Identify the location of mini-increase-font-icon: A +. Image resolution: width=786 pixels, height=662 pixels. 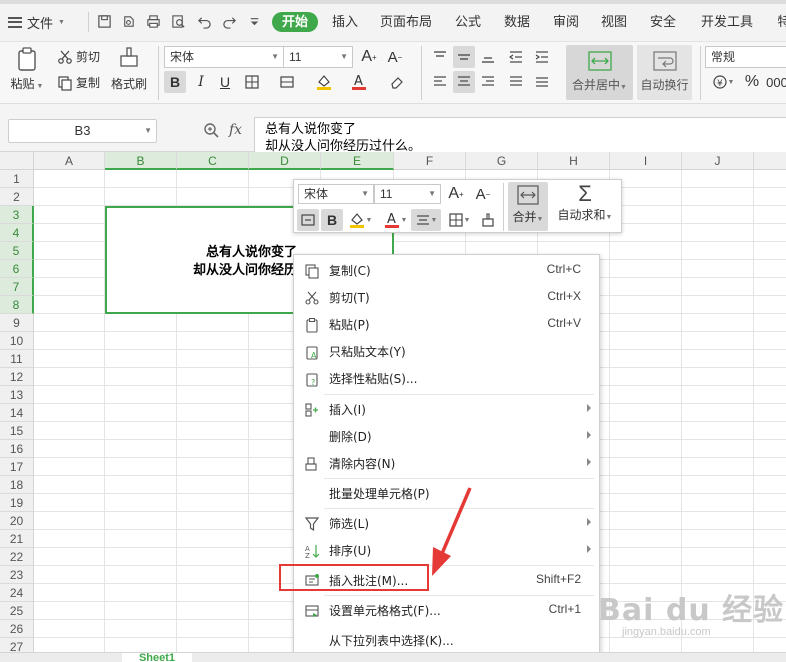
(456, 194).